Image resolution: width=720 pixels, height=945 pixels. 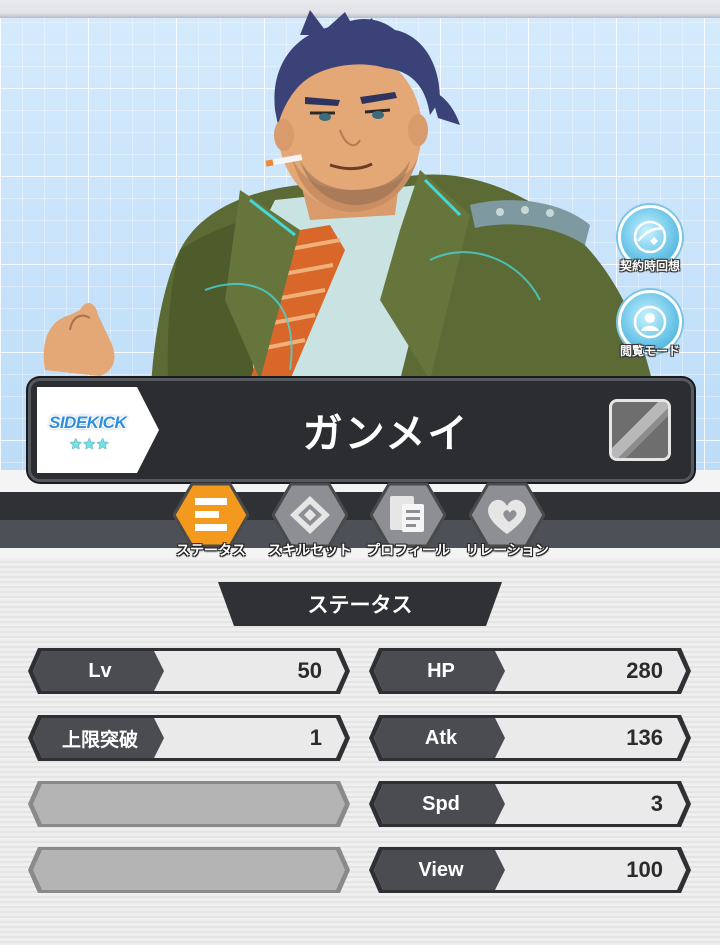 I want to click on profile-icon, so click(x=408, y=515).